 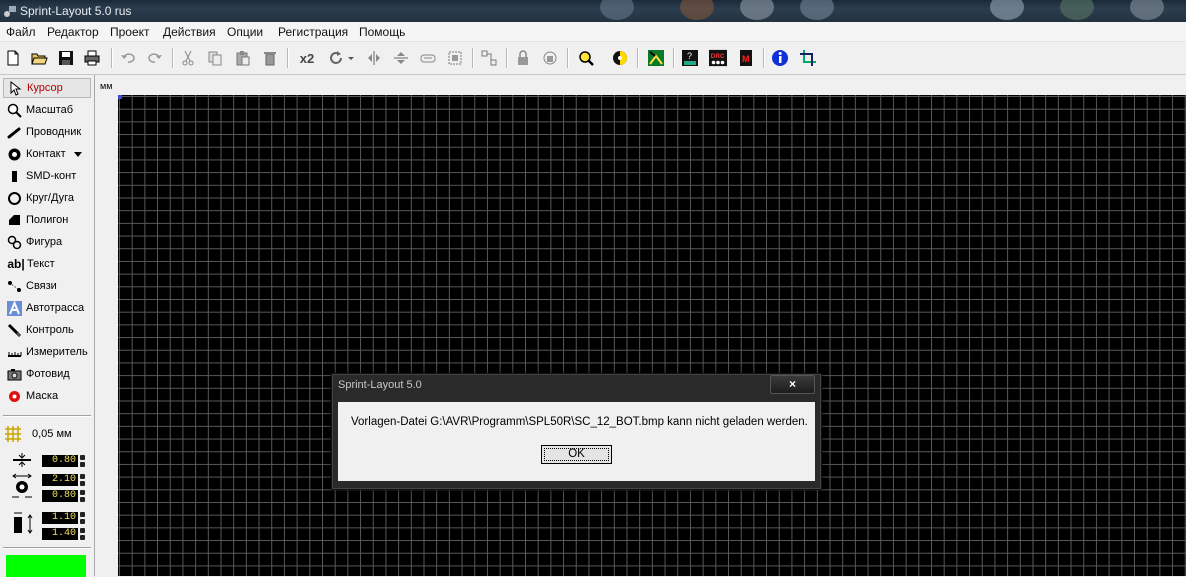 I want to click on origin-marker, so click(x=120, y=97).